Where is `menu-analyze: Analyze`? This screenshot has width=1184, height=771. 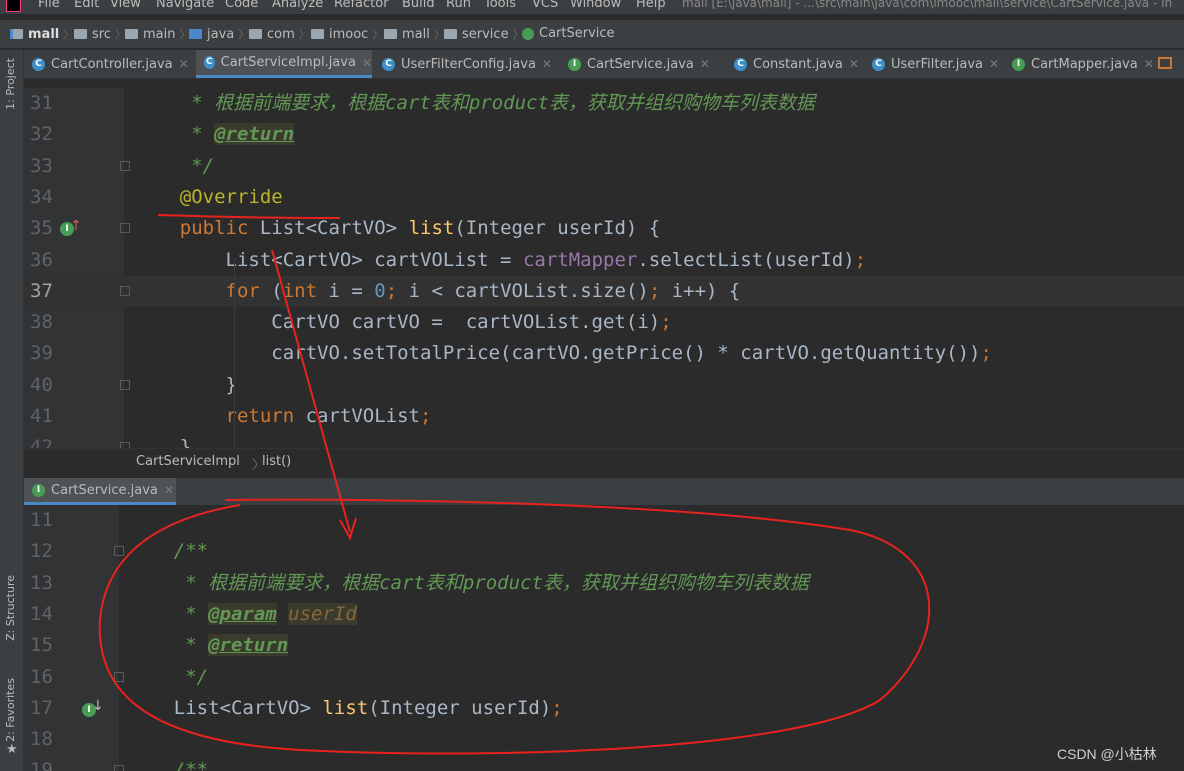 menu-analyze: Analyze is located at coordinates (297, 5).